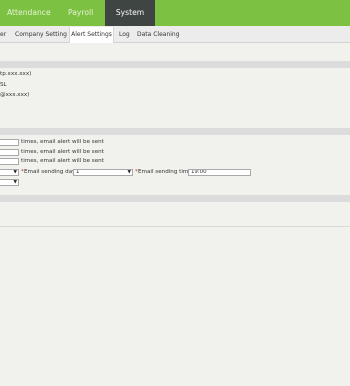 The width and height of the screenshot is (350, 386). Describe the element at coordinates (124, 34) in the screenshot. I see `tab-log: Log` at that location.